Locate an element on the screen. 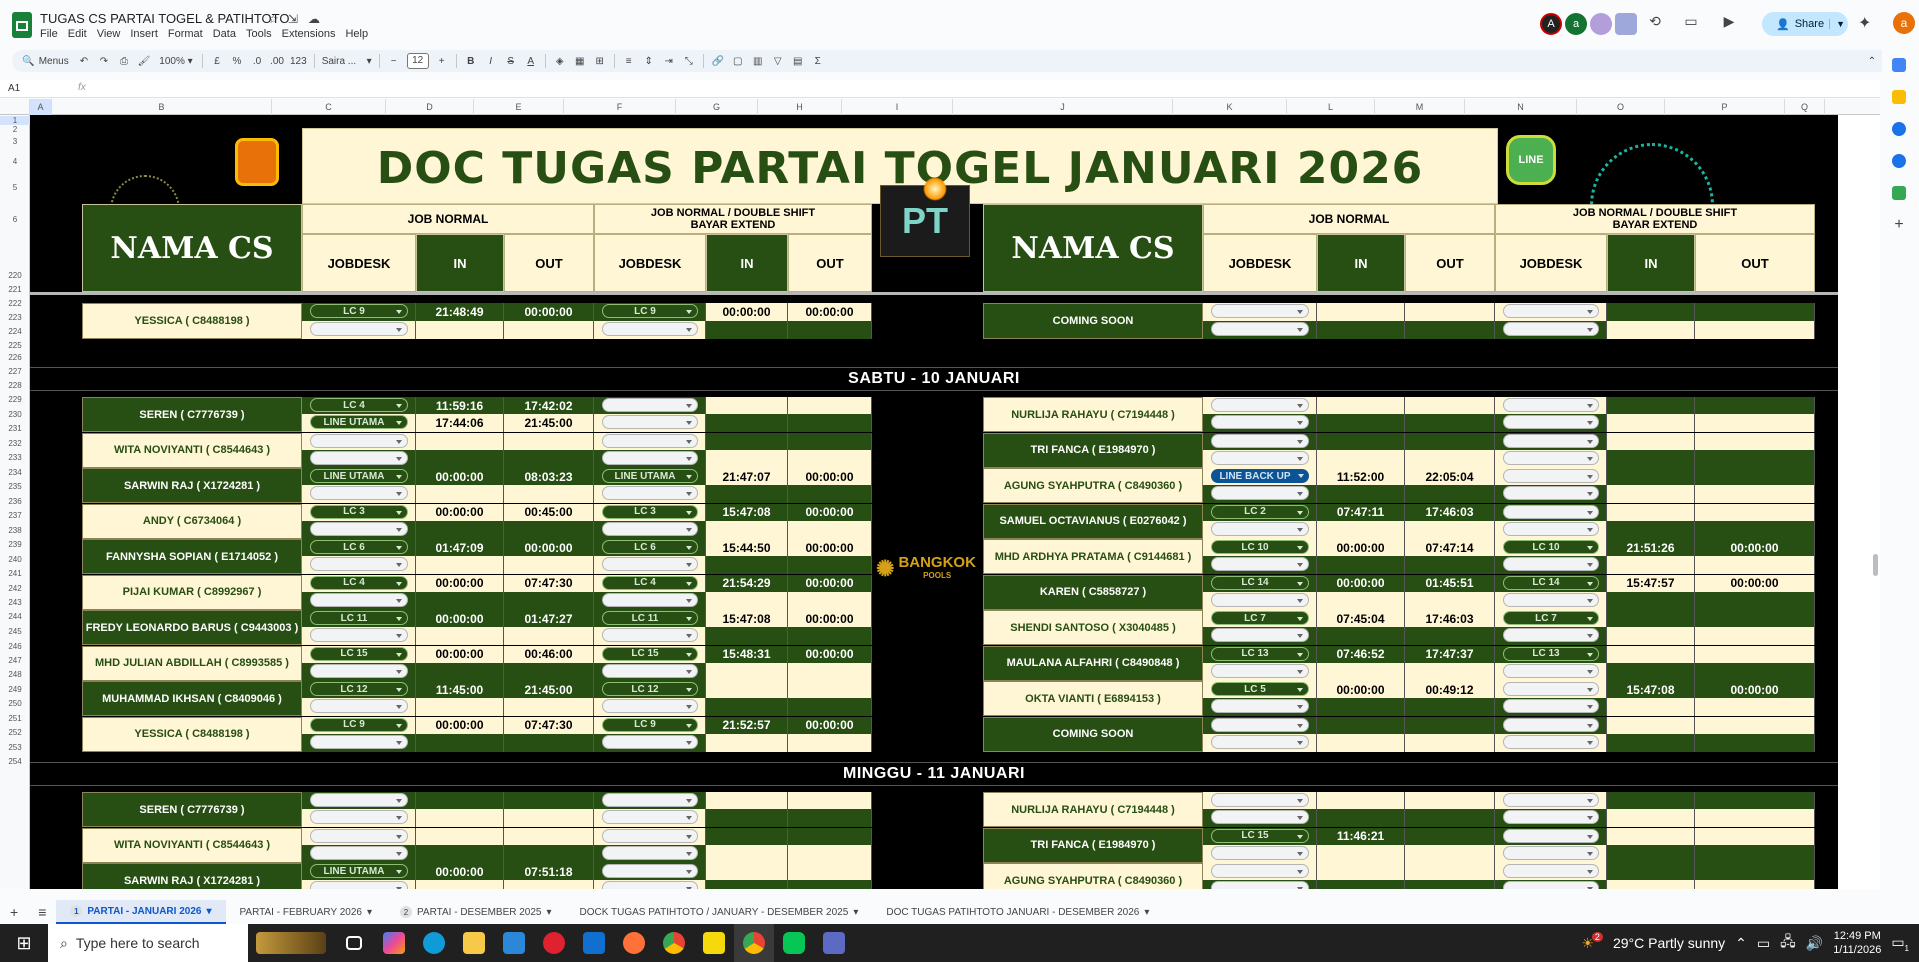 This screenshot has height=962, width=1919. comments-icon: ▭ is located at coordinates (1691, 23).